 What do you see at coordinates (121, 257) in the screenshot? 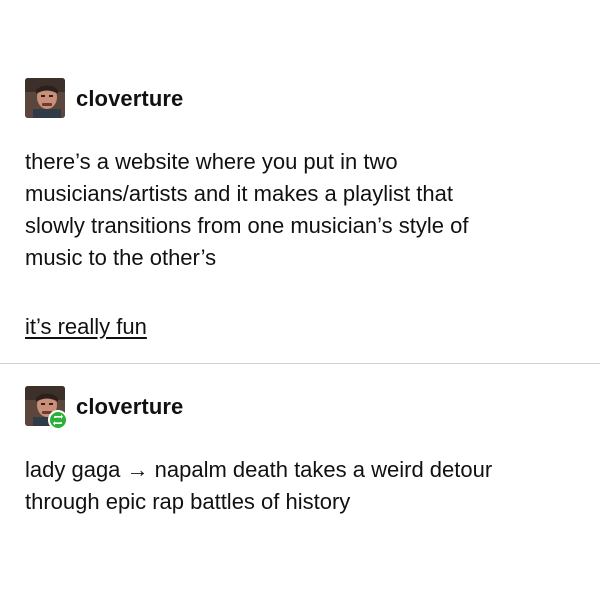
I see `post-text-line: music to the other’s` at bounding box center [121, 257].